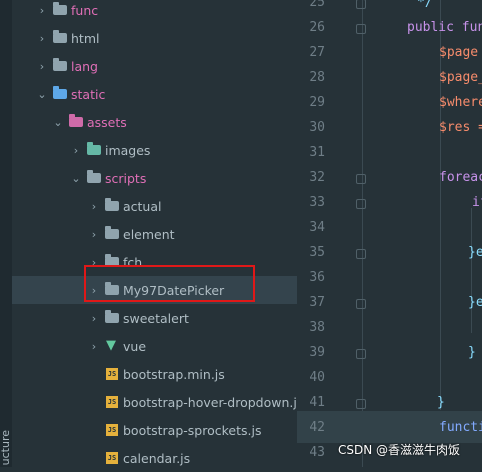 The image size is (482, 472). What do you see at coordinates (317, 127) in the screenshot?
I see `line-number: 30` at bounding box center [317, 127].